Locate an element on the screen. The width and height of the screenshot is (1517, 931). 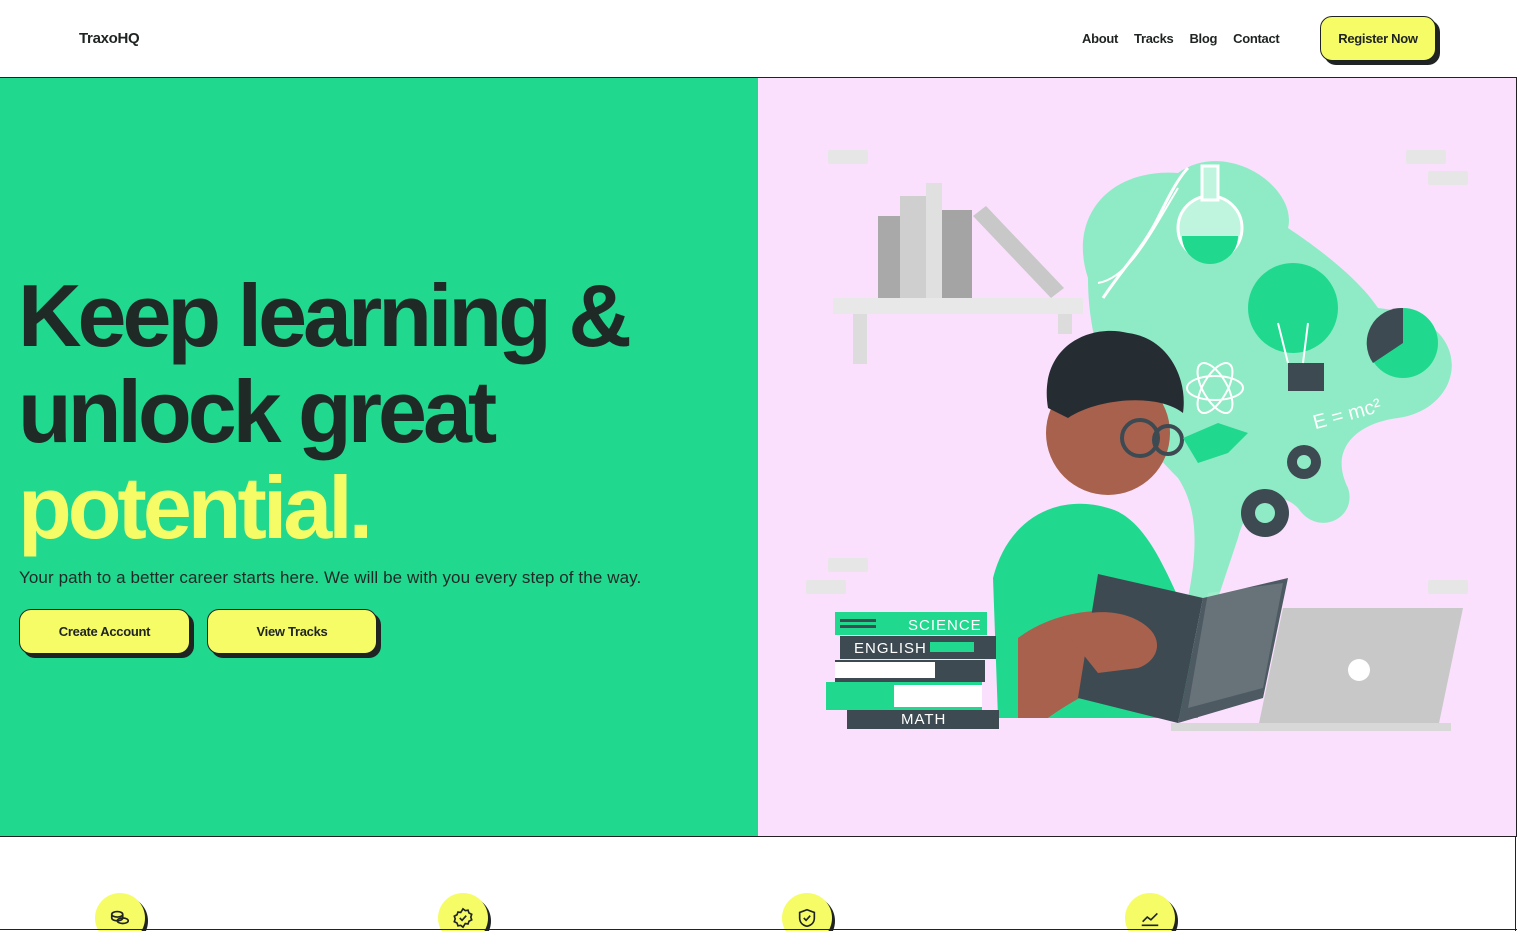
book-label-english: ENGLISH is located at coordinates (890, 648).